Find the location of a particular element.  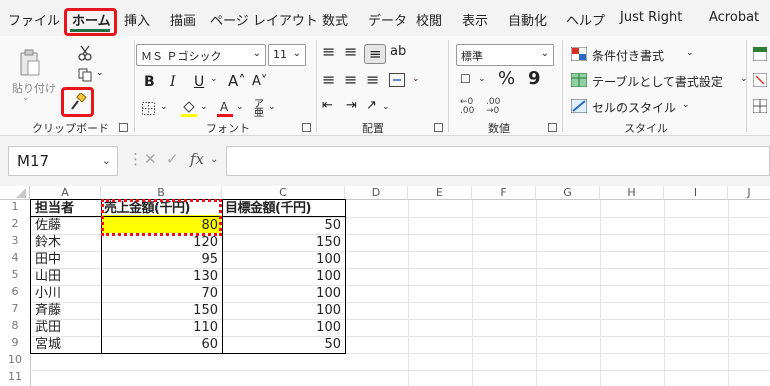

row-header-8: 8 is located at coordinates (15, 327).